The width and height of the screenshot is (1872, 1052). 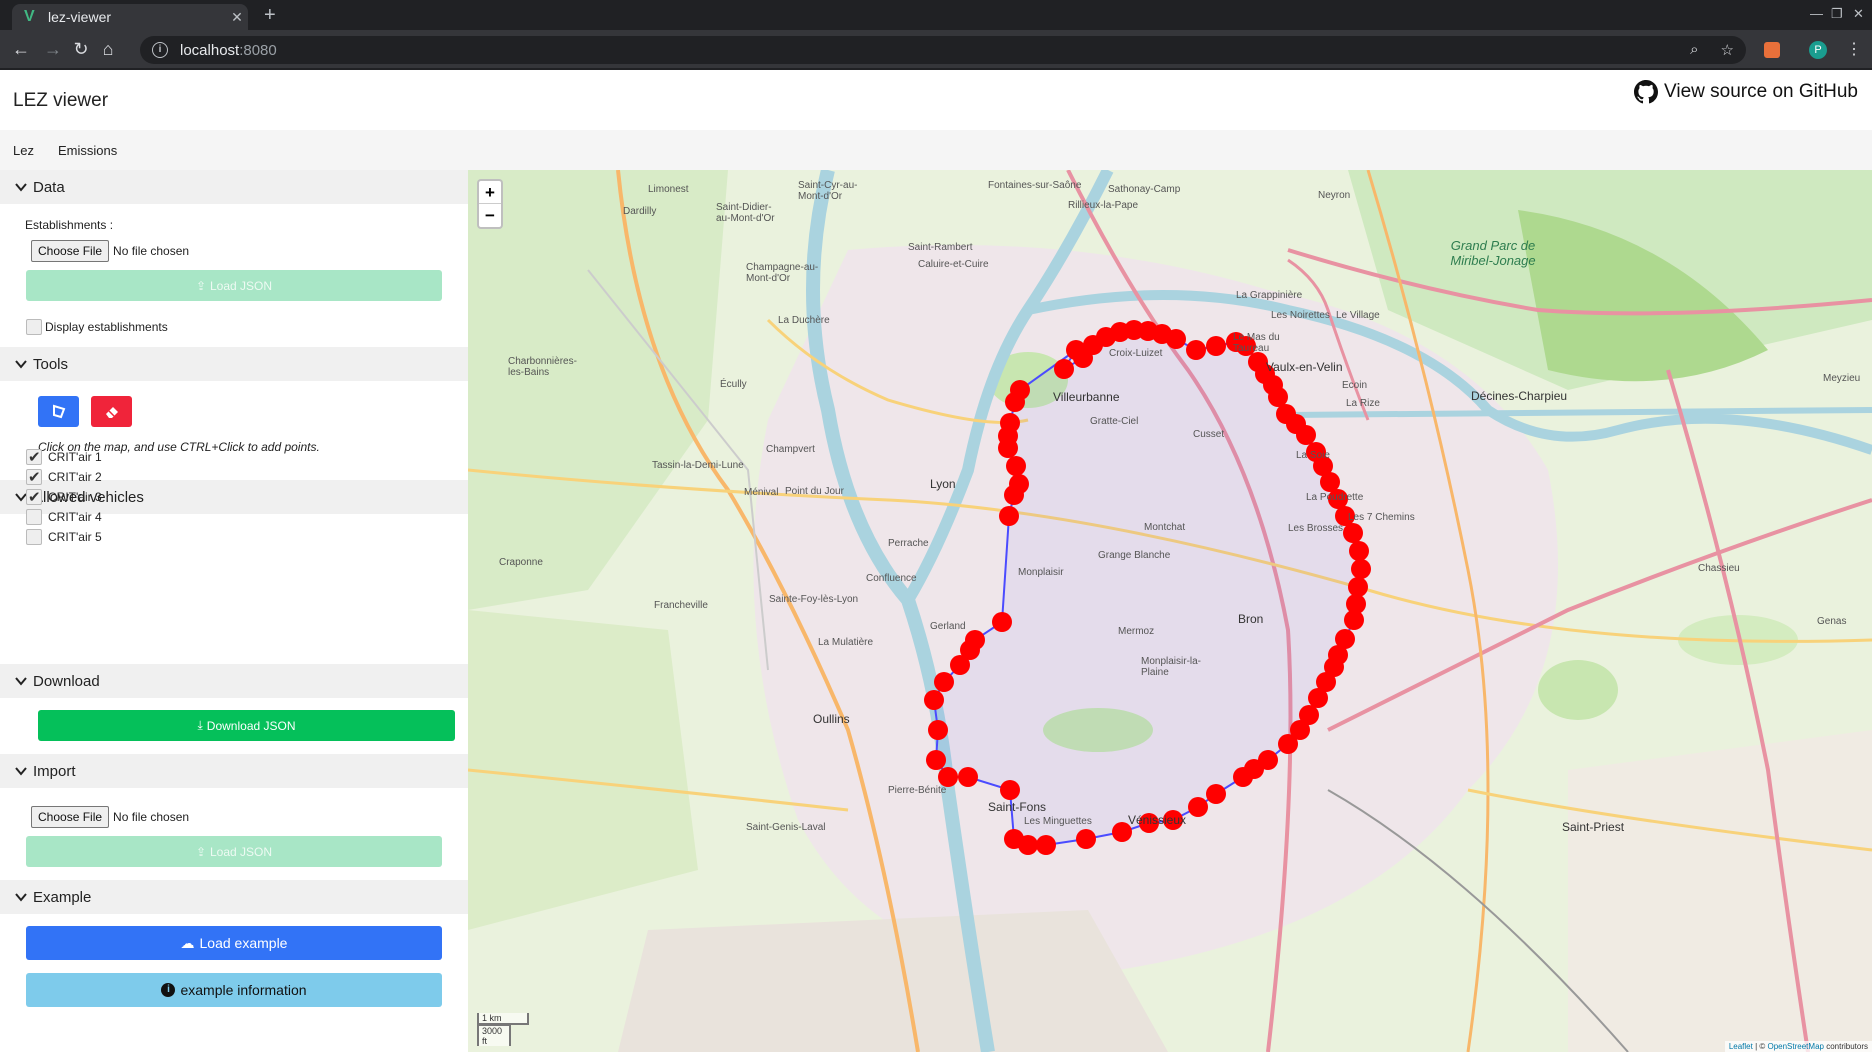 What do you see at coordinates (936, 100) in the screenshot?
I see `app-header: LEZ viewer View source on GitHub` at bounding box center [936, 100].